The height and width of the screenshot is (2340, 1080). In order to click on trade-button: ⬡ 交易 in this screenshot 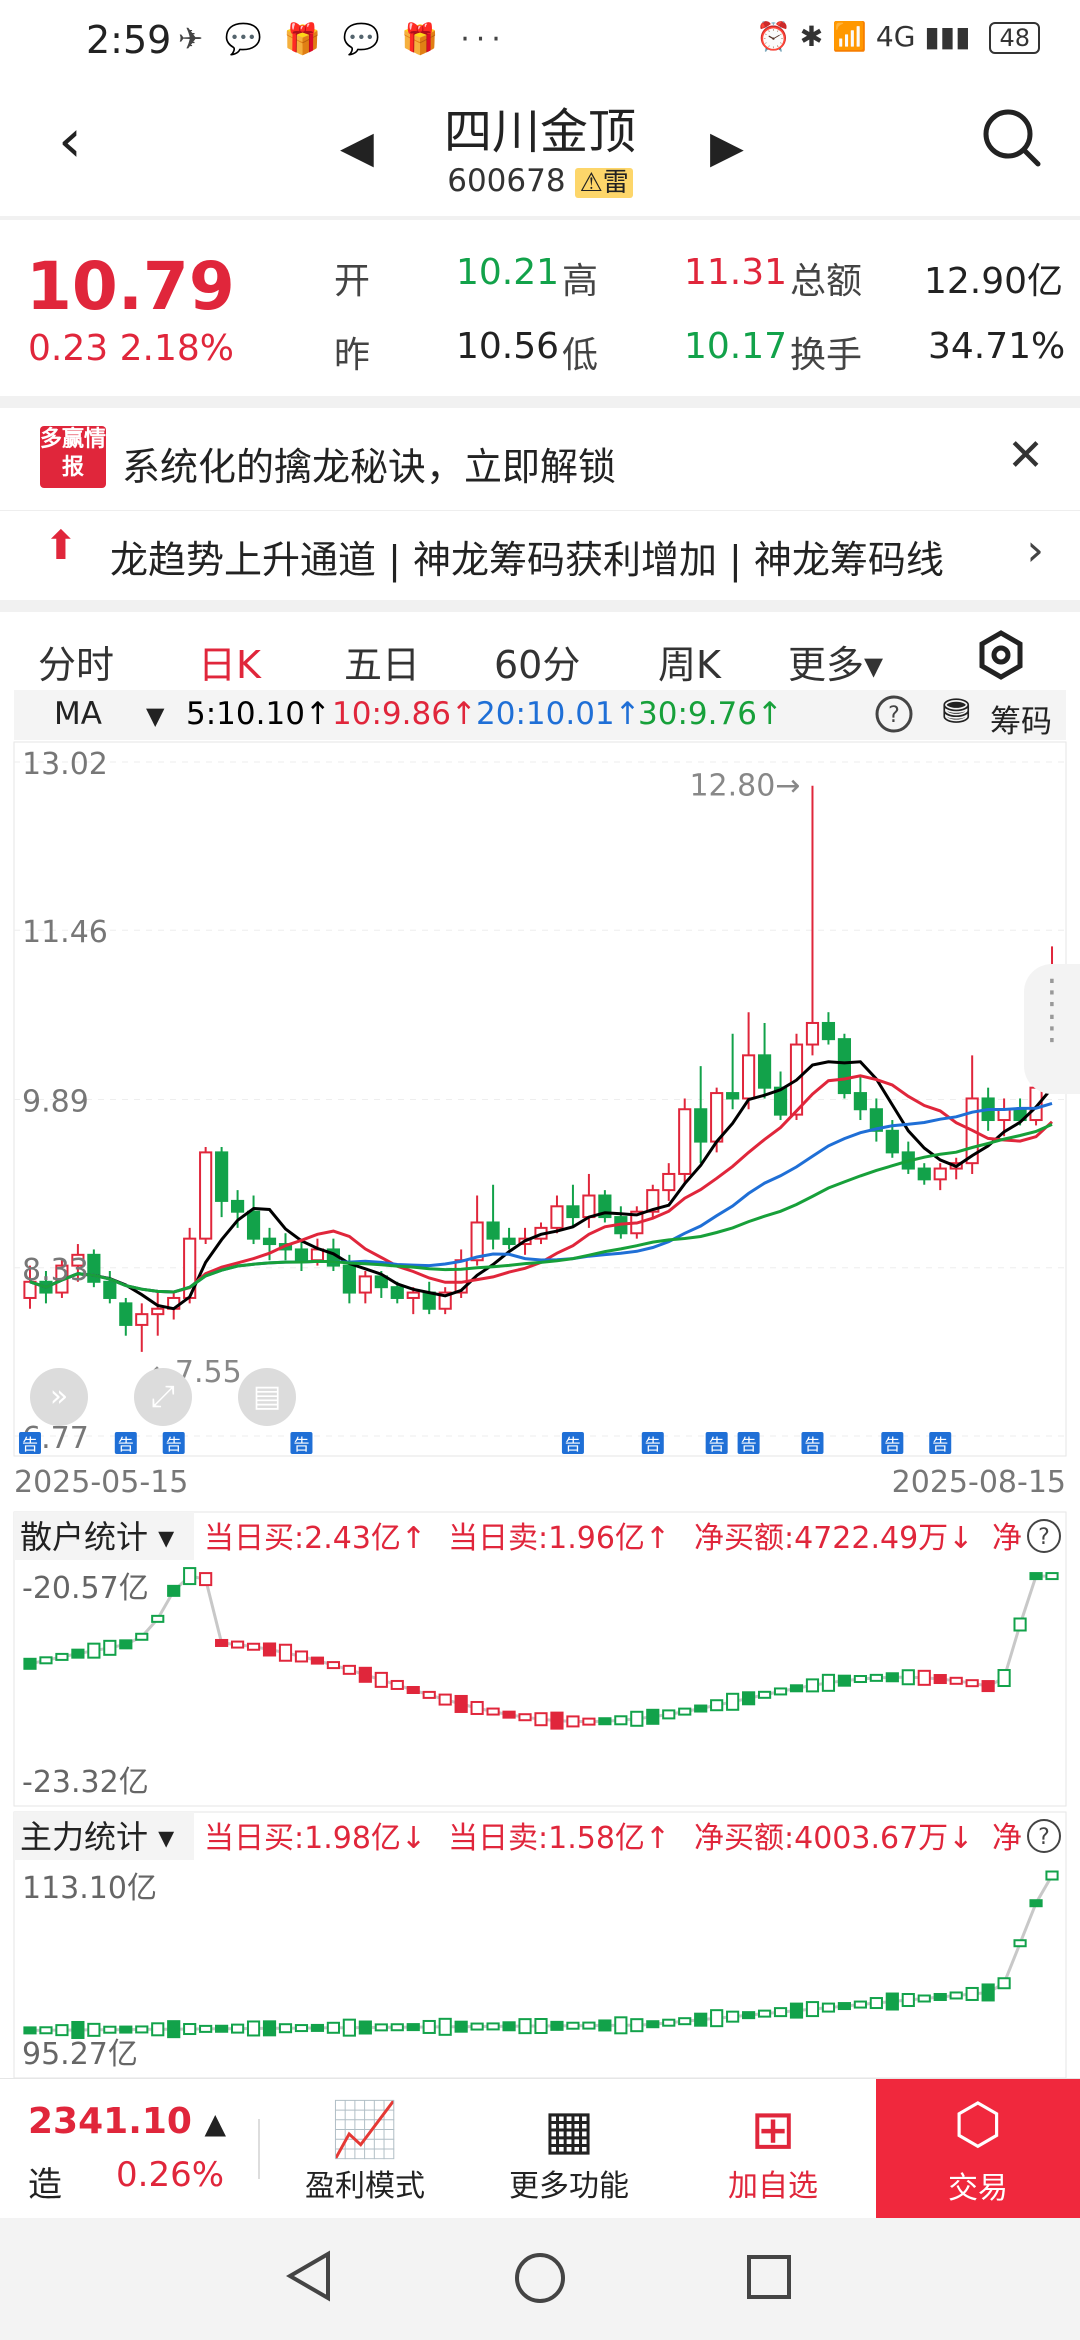, I will do `click(978, 2149)`.